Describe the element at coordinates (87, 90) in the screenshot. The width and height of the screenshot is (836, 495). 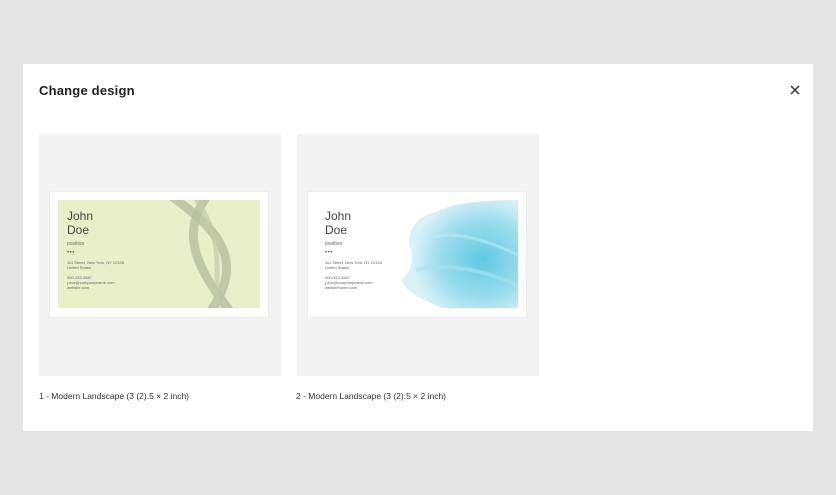
I see `dialog-title: Change design` at that location.